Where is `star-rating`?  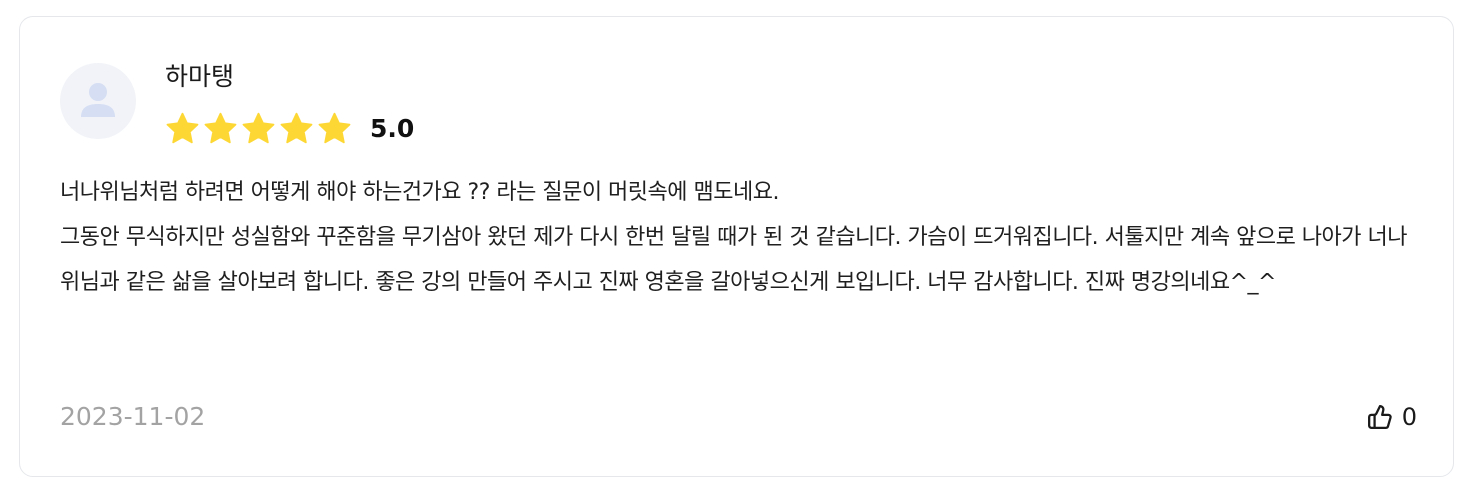
star-rating is located at coordinates (258, 128).